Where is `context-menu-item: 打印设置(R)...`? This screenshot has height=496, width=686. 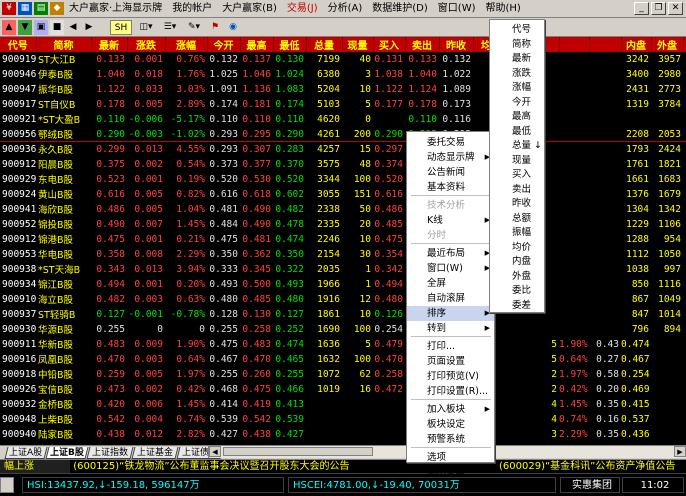 context-menu-item: 打印设置(R)... is located at coordinates (450, 391).